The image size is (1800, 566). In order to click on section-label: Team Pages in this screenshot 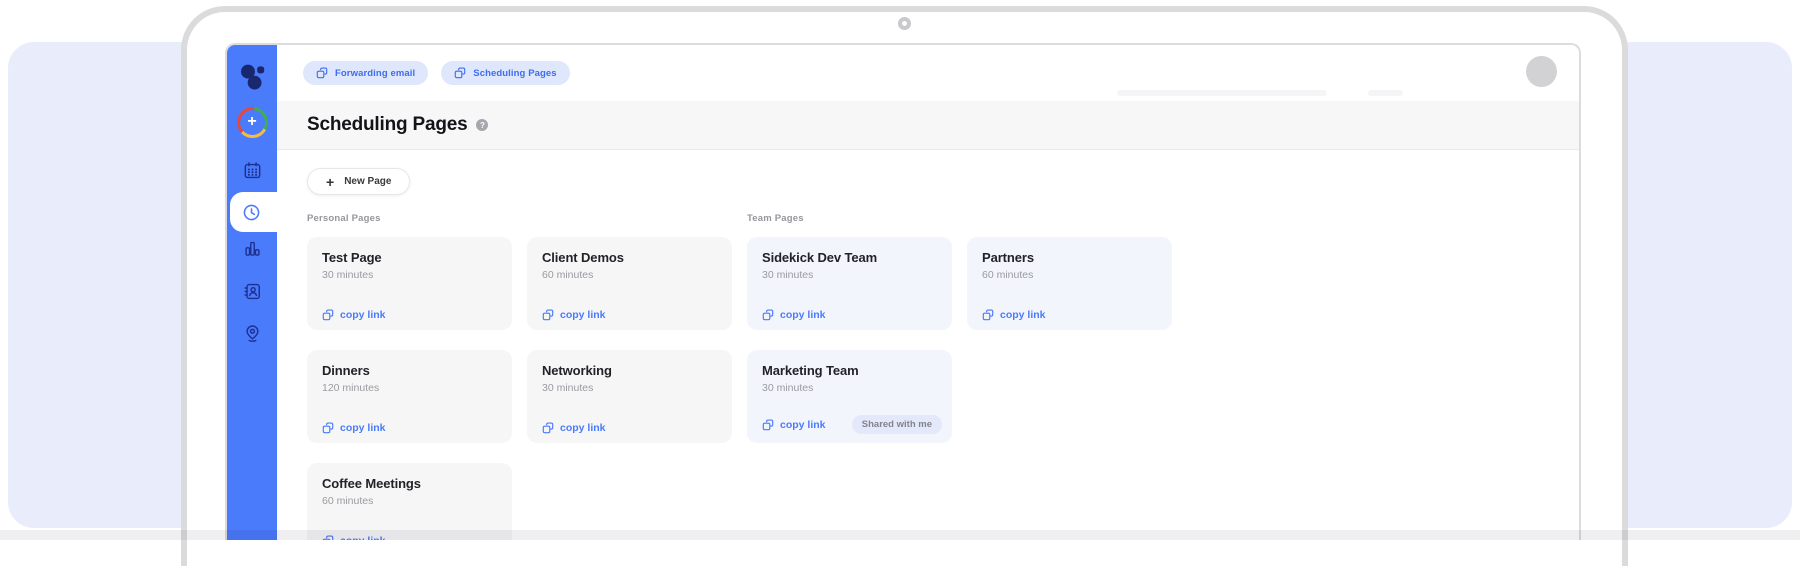, I will do `click(775, 218)`.